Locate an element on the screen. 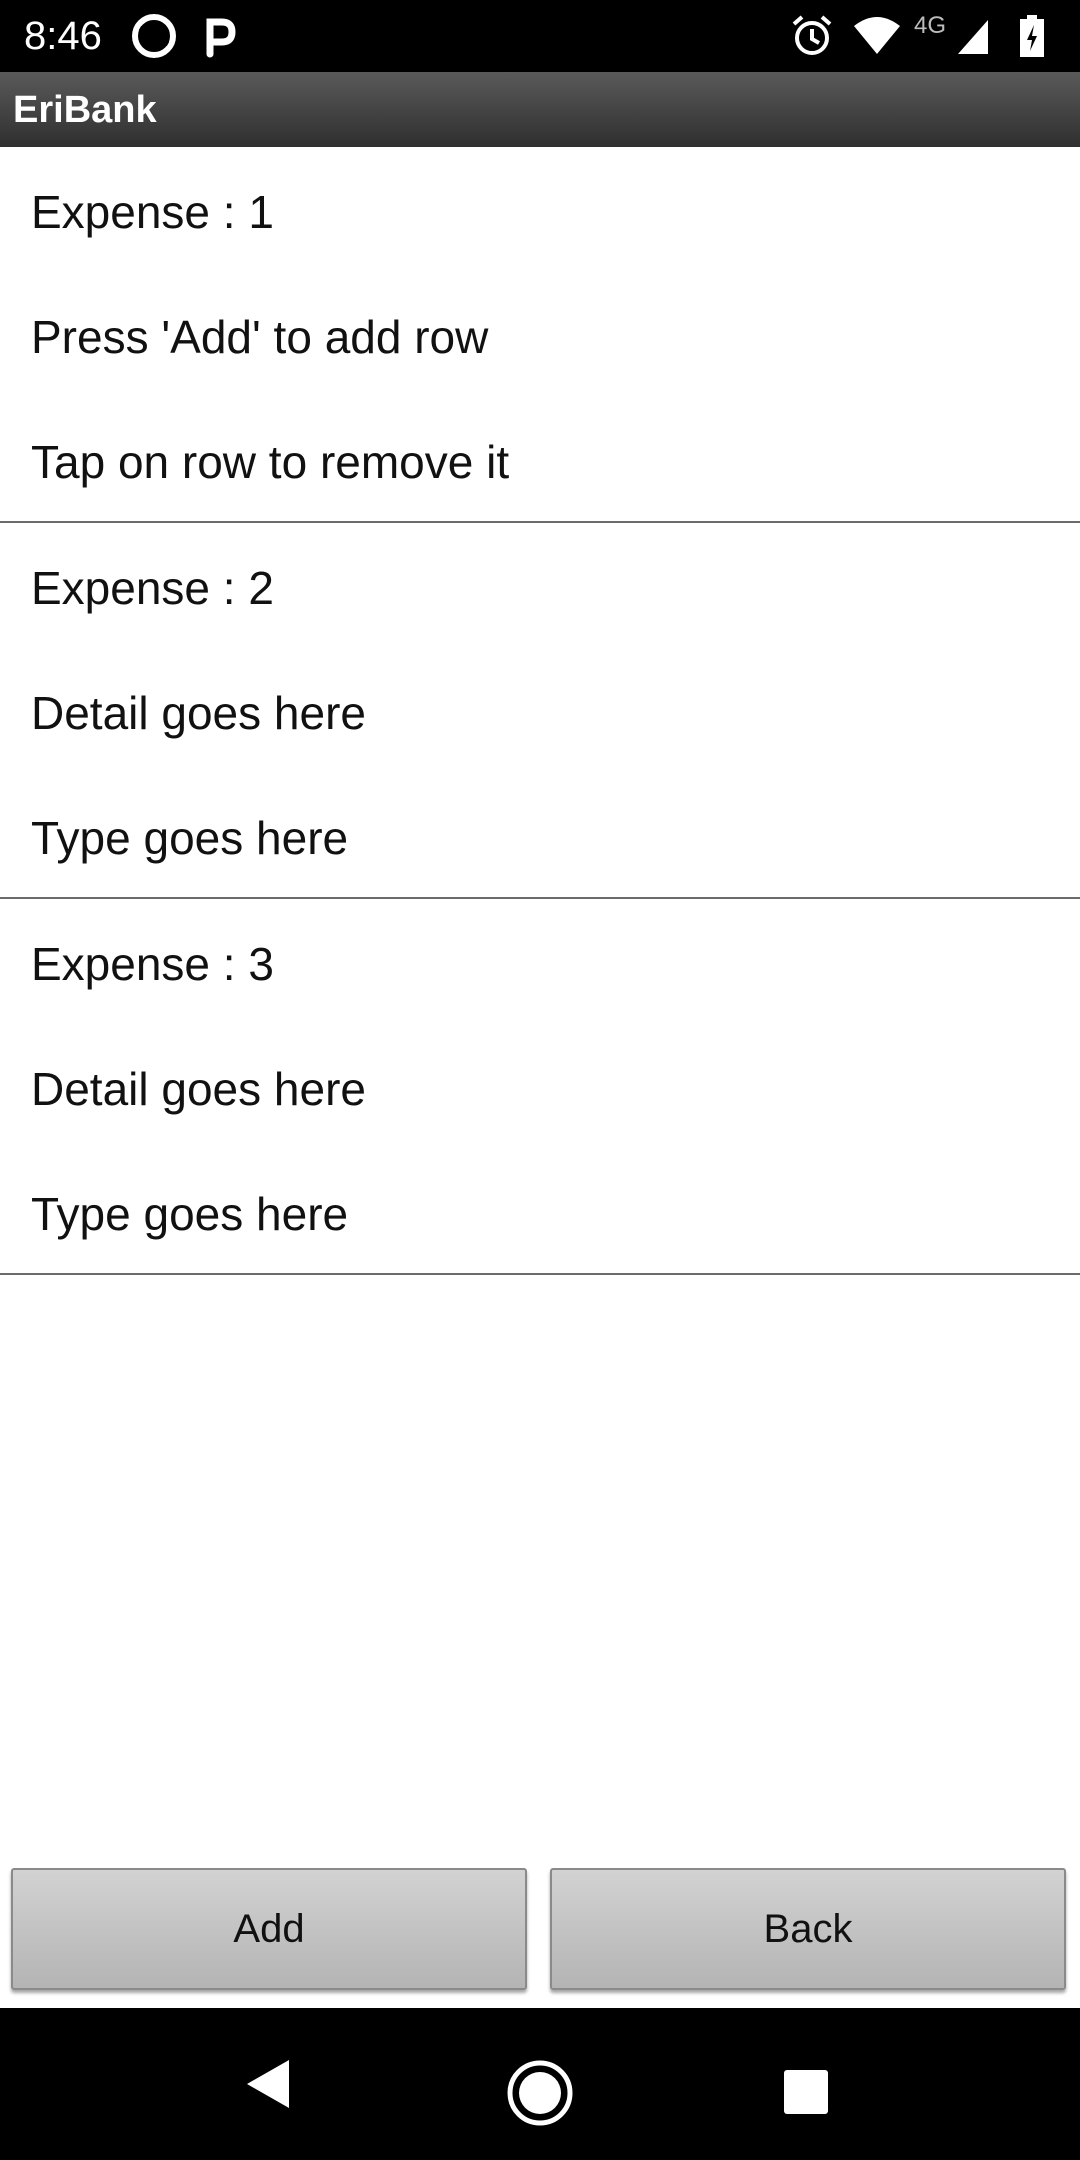  back-nav-icon is located at coordinates (268, 2084).